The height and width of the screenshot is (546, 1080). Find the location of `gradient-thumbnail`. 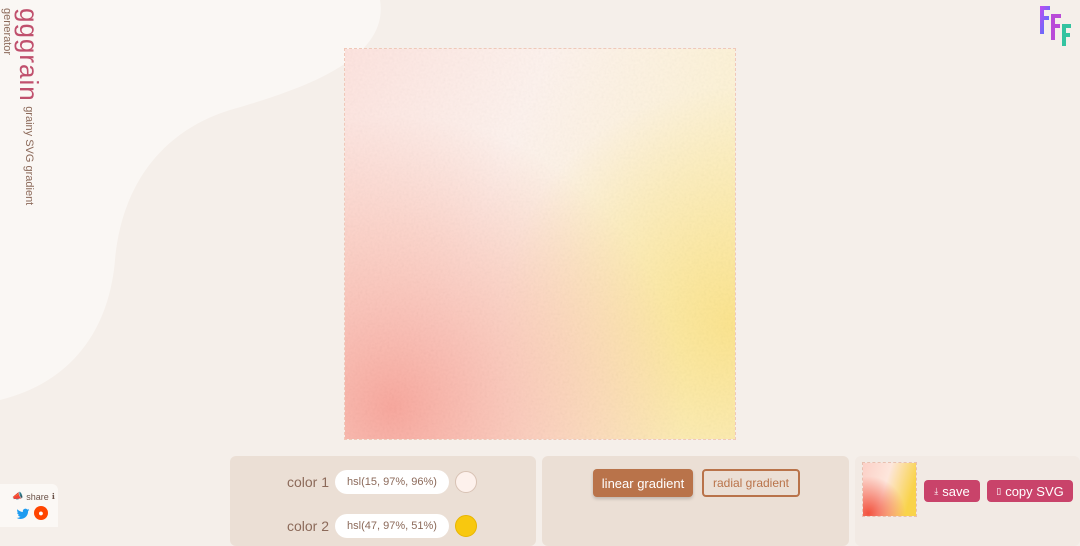

gradient-thumbnail is located at coordinates (889, 489).